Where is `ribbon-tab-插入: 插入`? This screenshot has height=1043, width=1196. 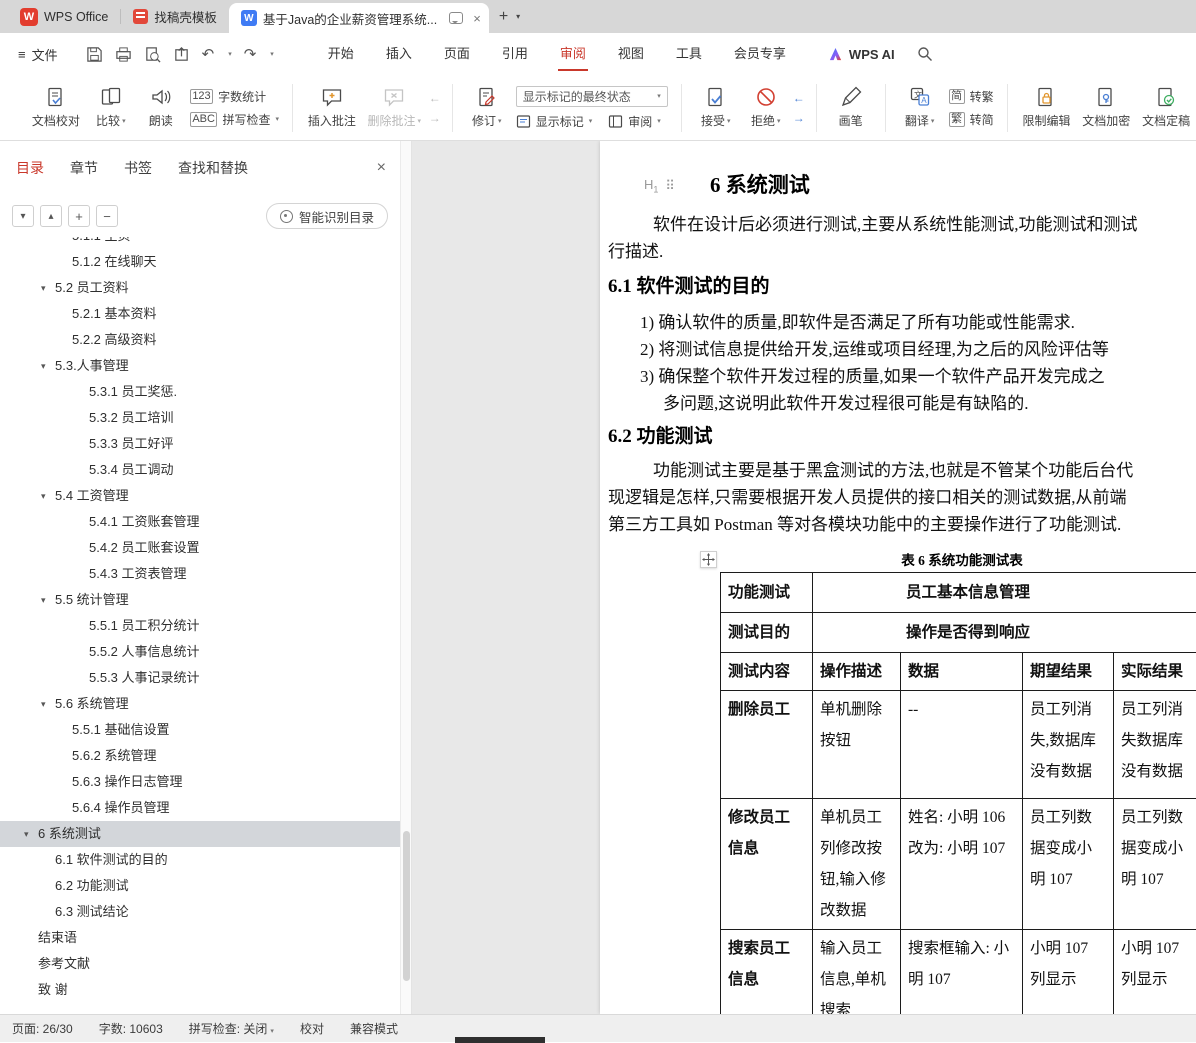
ribbon-tab-插入: 插入 is located at coordinates (399, 54).